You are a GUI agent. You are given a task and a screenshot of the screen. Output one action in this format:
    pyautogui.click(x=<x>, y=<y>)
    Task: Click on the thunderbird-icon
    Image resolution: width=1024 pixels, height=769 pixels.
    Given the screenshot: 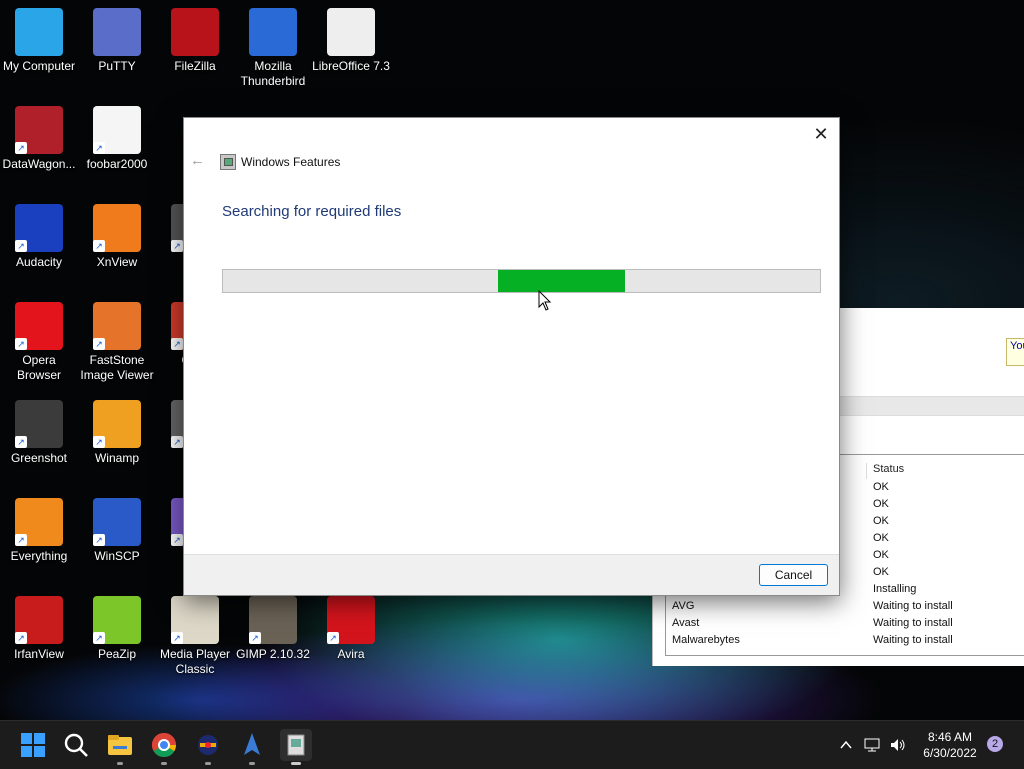 What is the action you would take?
    pyautogui.click(x=273, y=32)
    